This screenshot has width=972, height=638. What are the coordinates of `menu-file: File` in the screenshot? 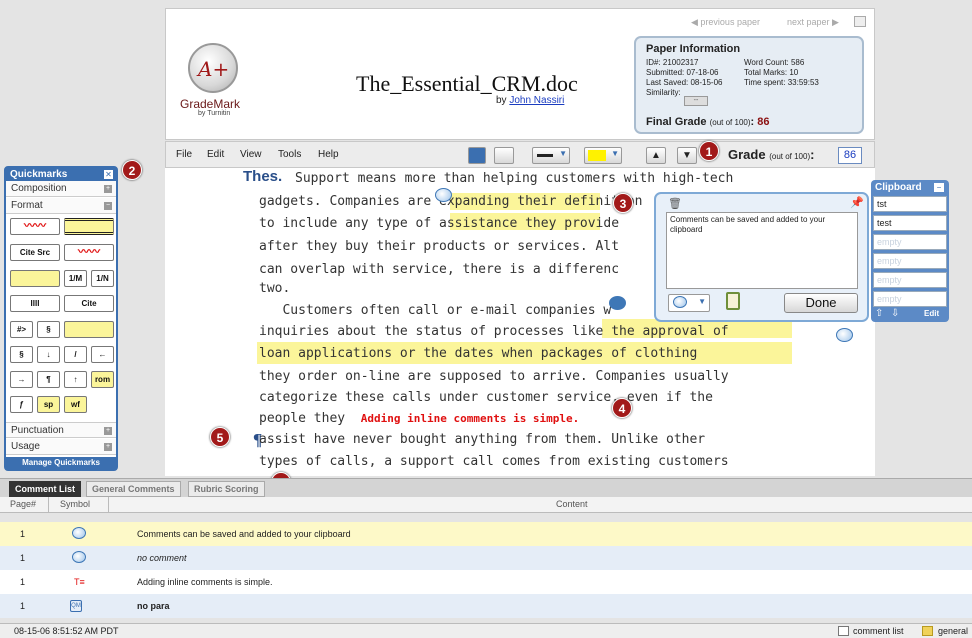 It's located at (184, 154).